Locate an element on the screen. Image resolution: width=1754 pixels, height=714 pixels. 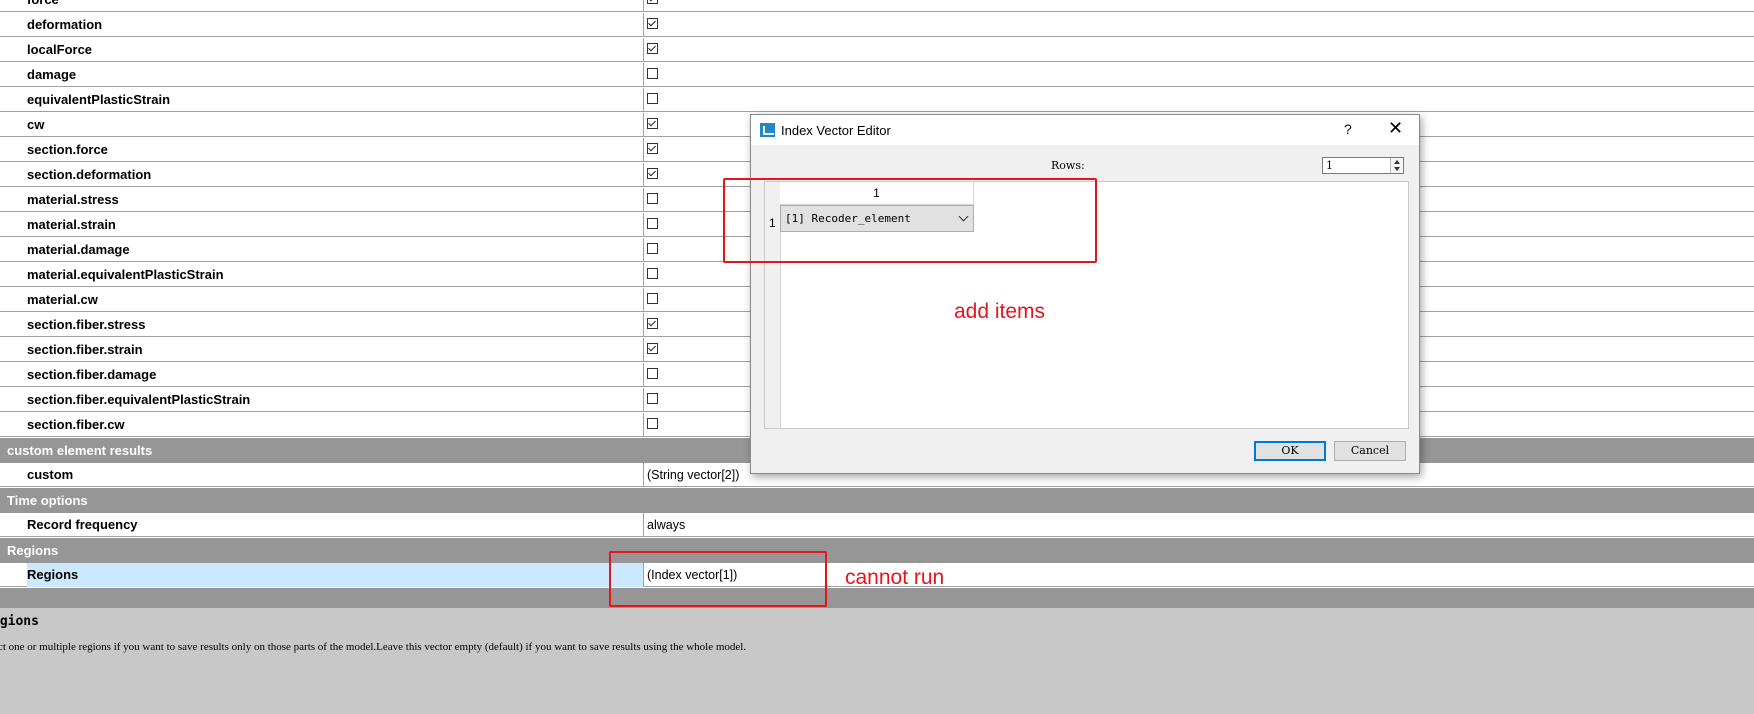
property-name: damage is located at coordinates (52, 74).